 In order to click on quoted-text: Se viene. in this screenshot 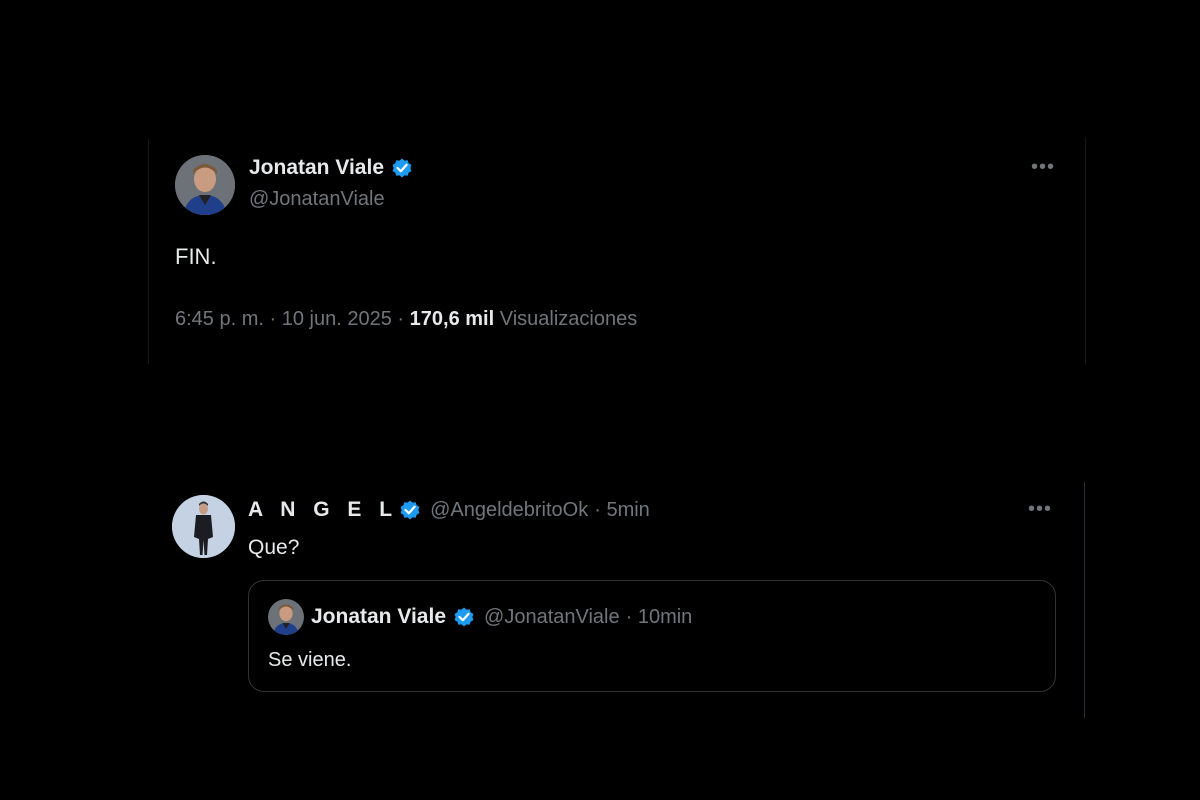, I will do `click(310, 660)`.